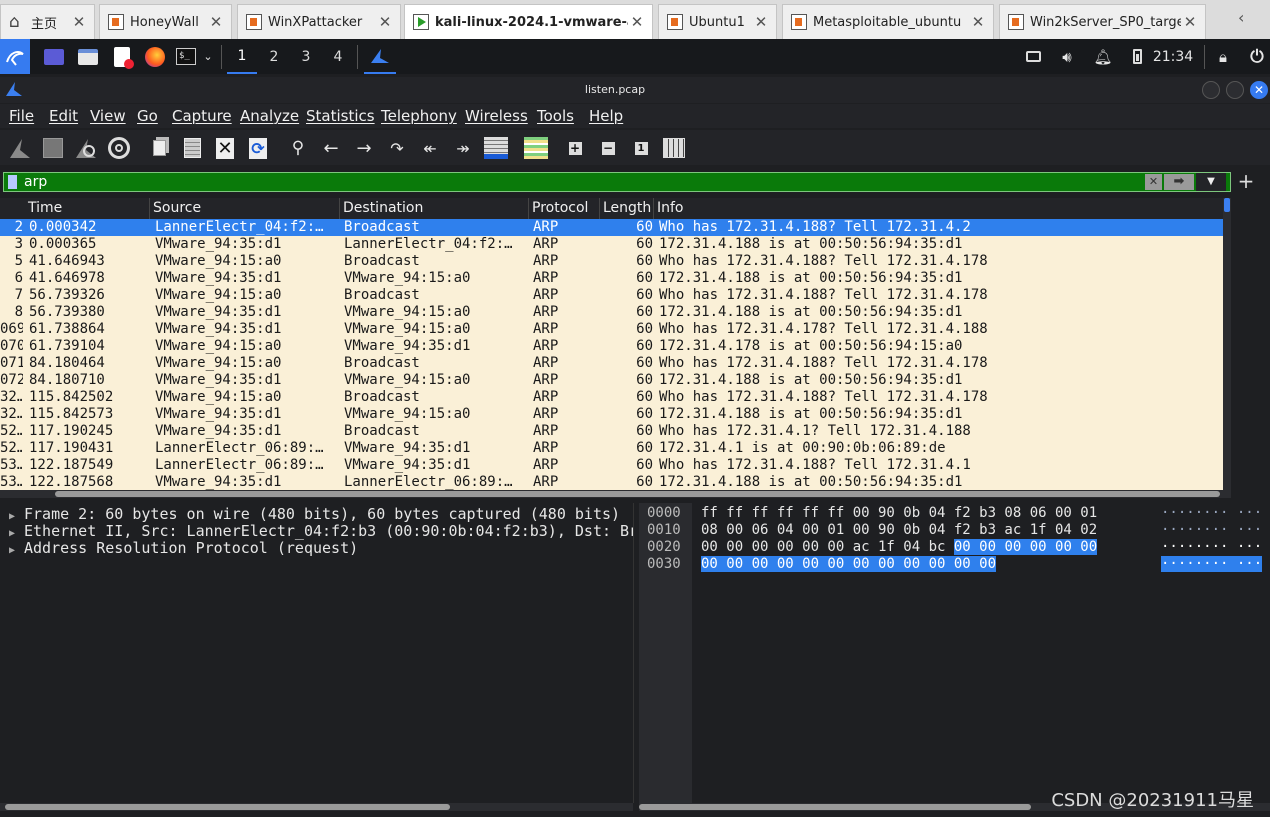  I want to click on power-icon: ⏻, so click(1257, 56).